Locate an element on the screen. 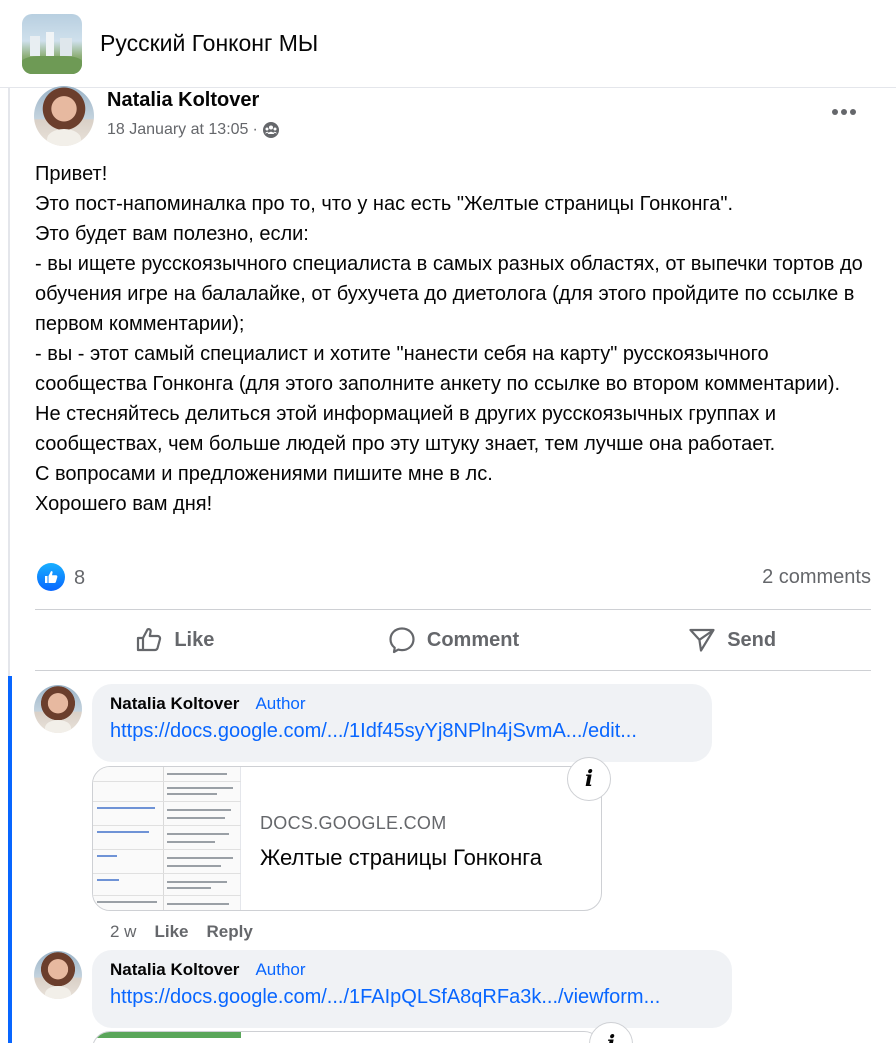  post-timestamp-row: 18 January at 13:05 · is located at coordinates (193, 130).